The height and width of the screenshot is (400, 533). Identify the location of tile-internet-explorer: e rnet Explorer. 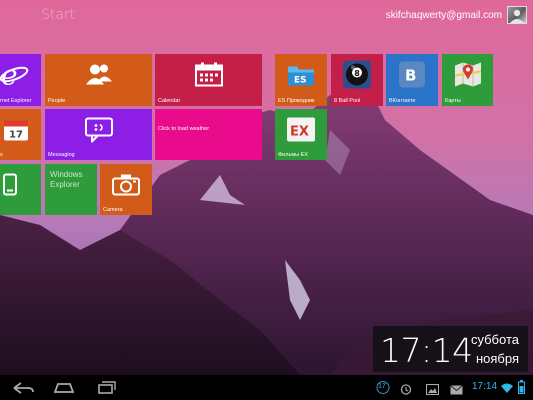
(20, 80).